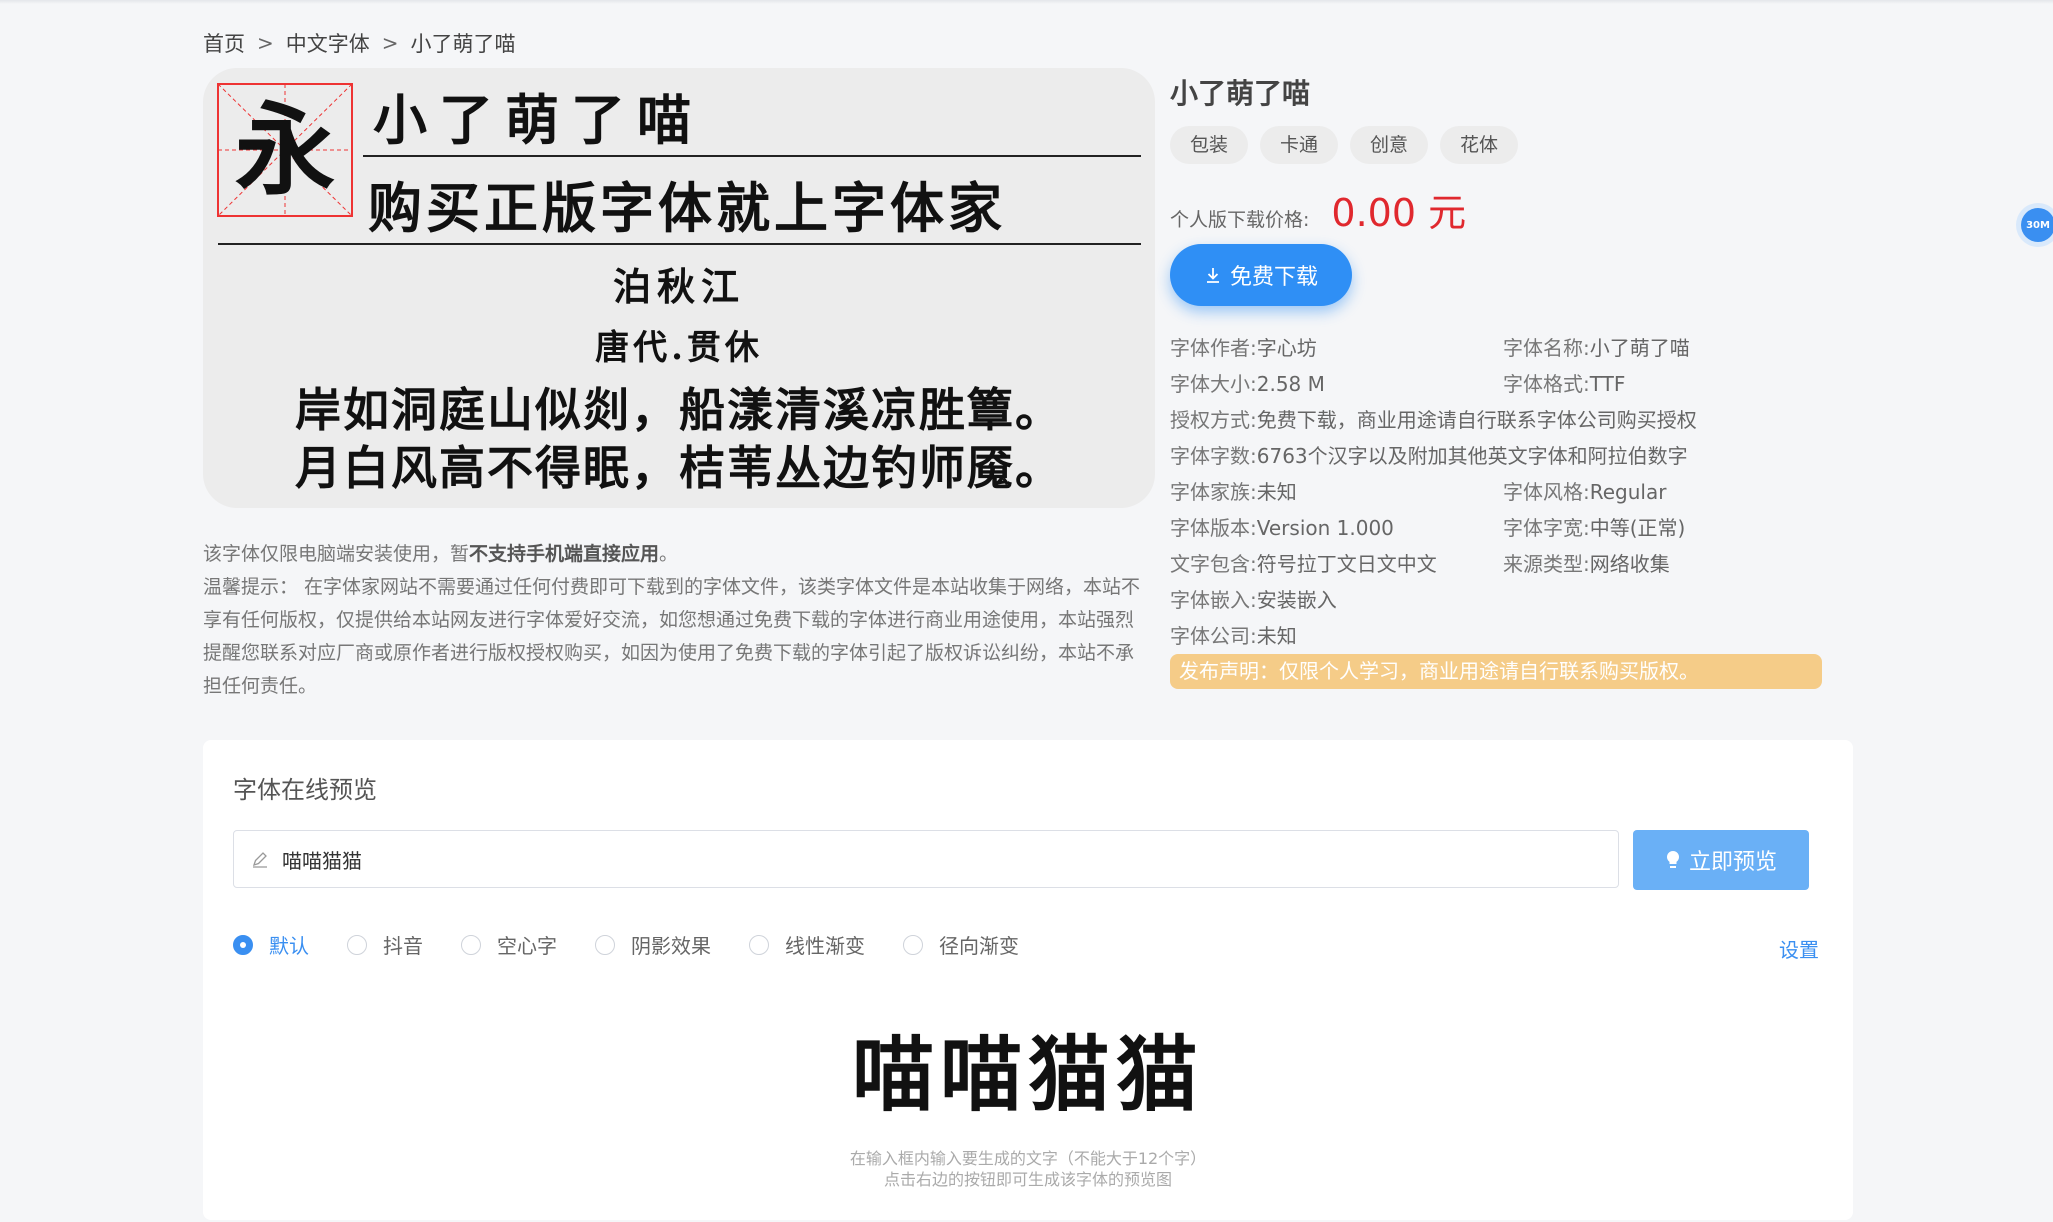 This screenshot has width=2053, height=1222. What do you see at coordinates (1243, 348) in the screenshot?
I see `info-author: 字体作者:字心坊` at bounding box center [1243, 348].